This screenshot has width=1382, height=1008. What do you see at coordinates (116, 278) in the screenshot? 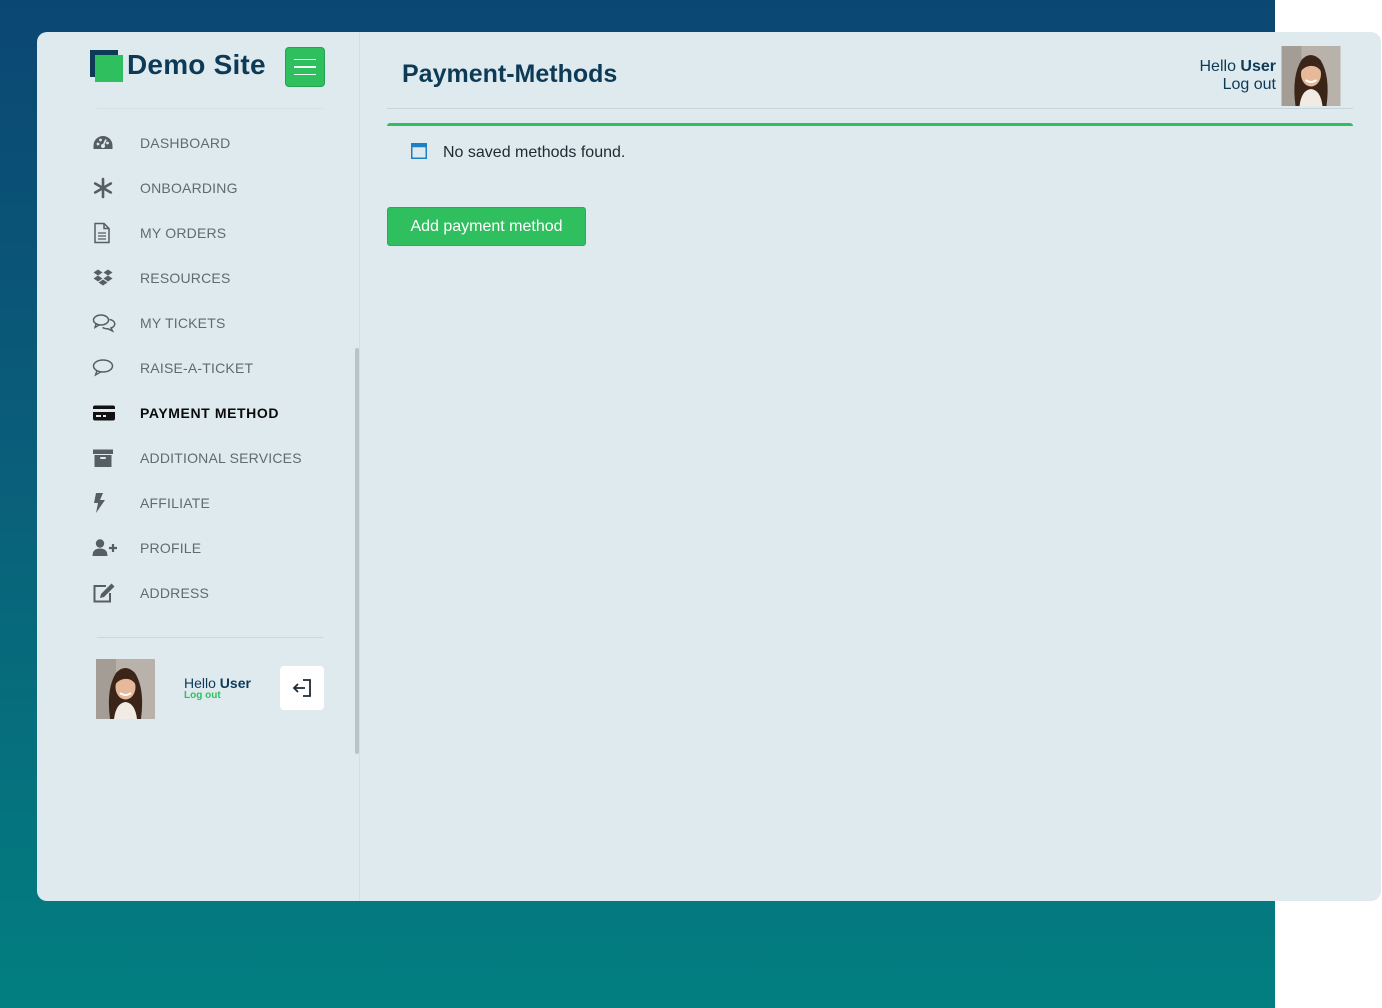
I see `dropbox-icon` at bounding box center [116, 278].